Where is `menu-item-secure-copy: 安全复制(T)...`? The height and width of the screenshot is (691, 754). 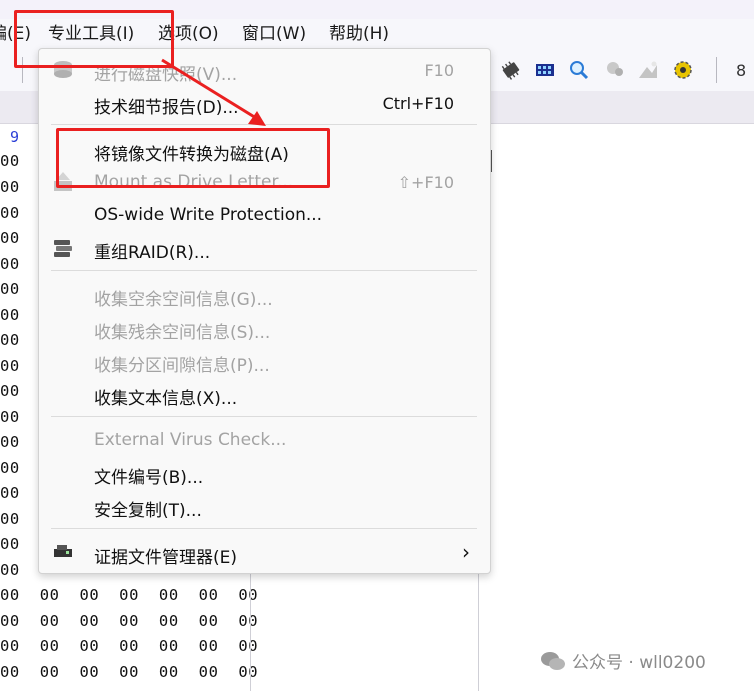
menu-item-secure-copy: 安全复制(T)... is located at coordinates (148, 508).